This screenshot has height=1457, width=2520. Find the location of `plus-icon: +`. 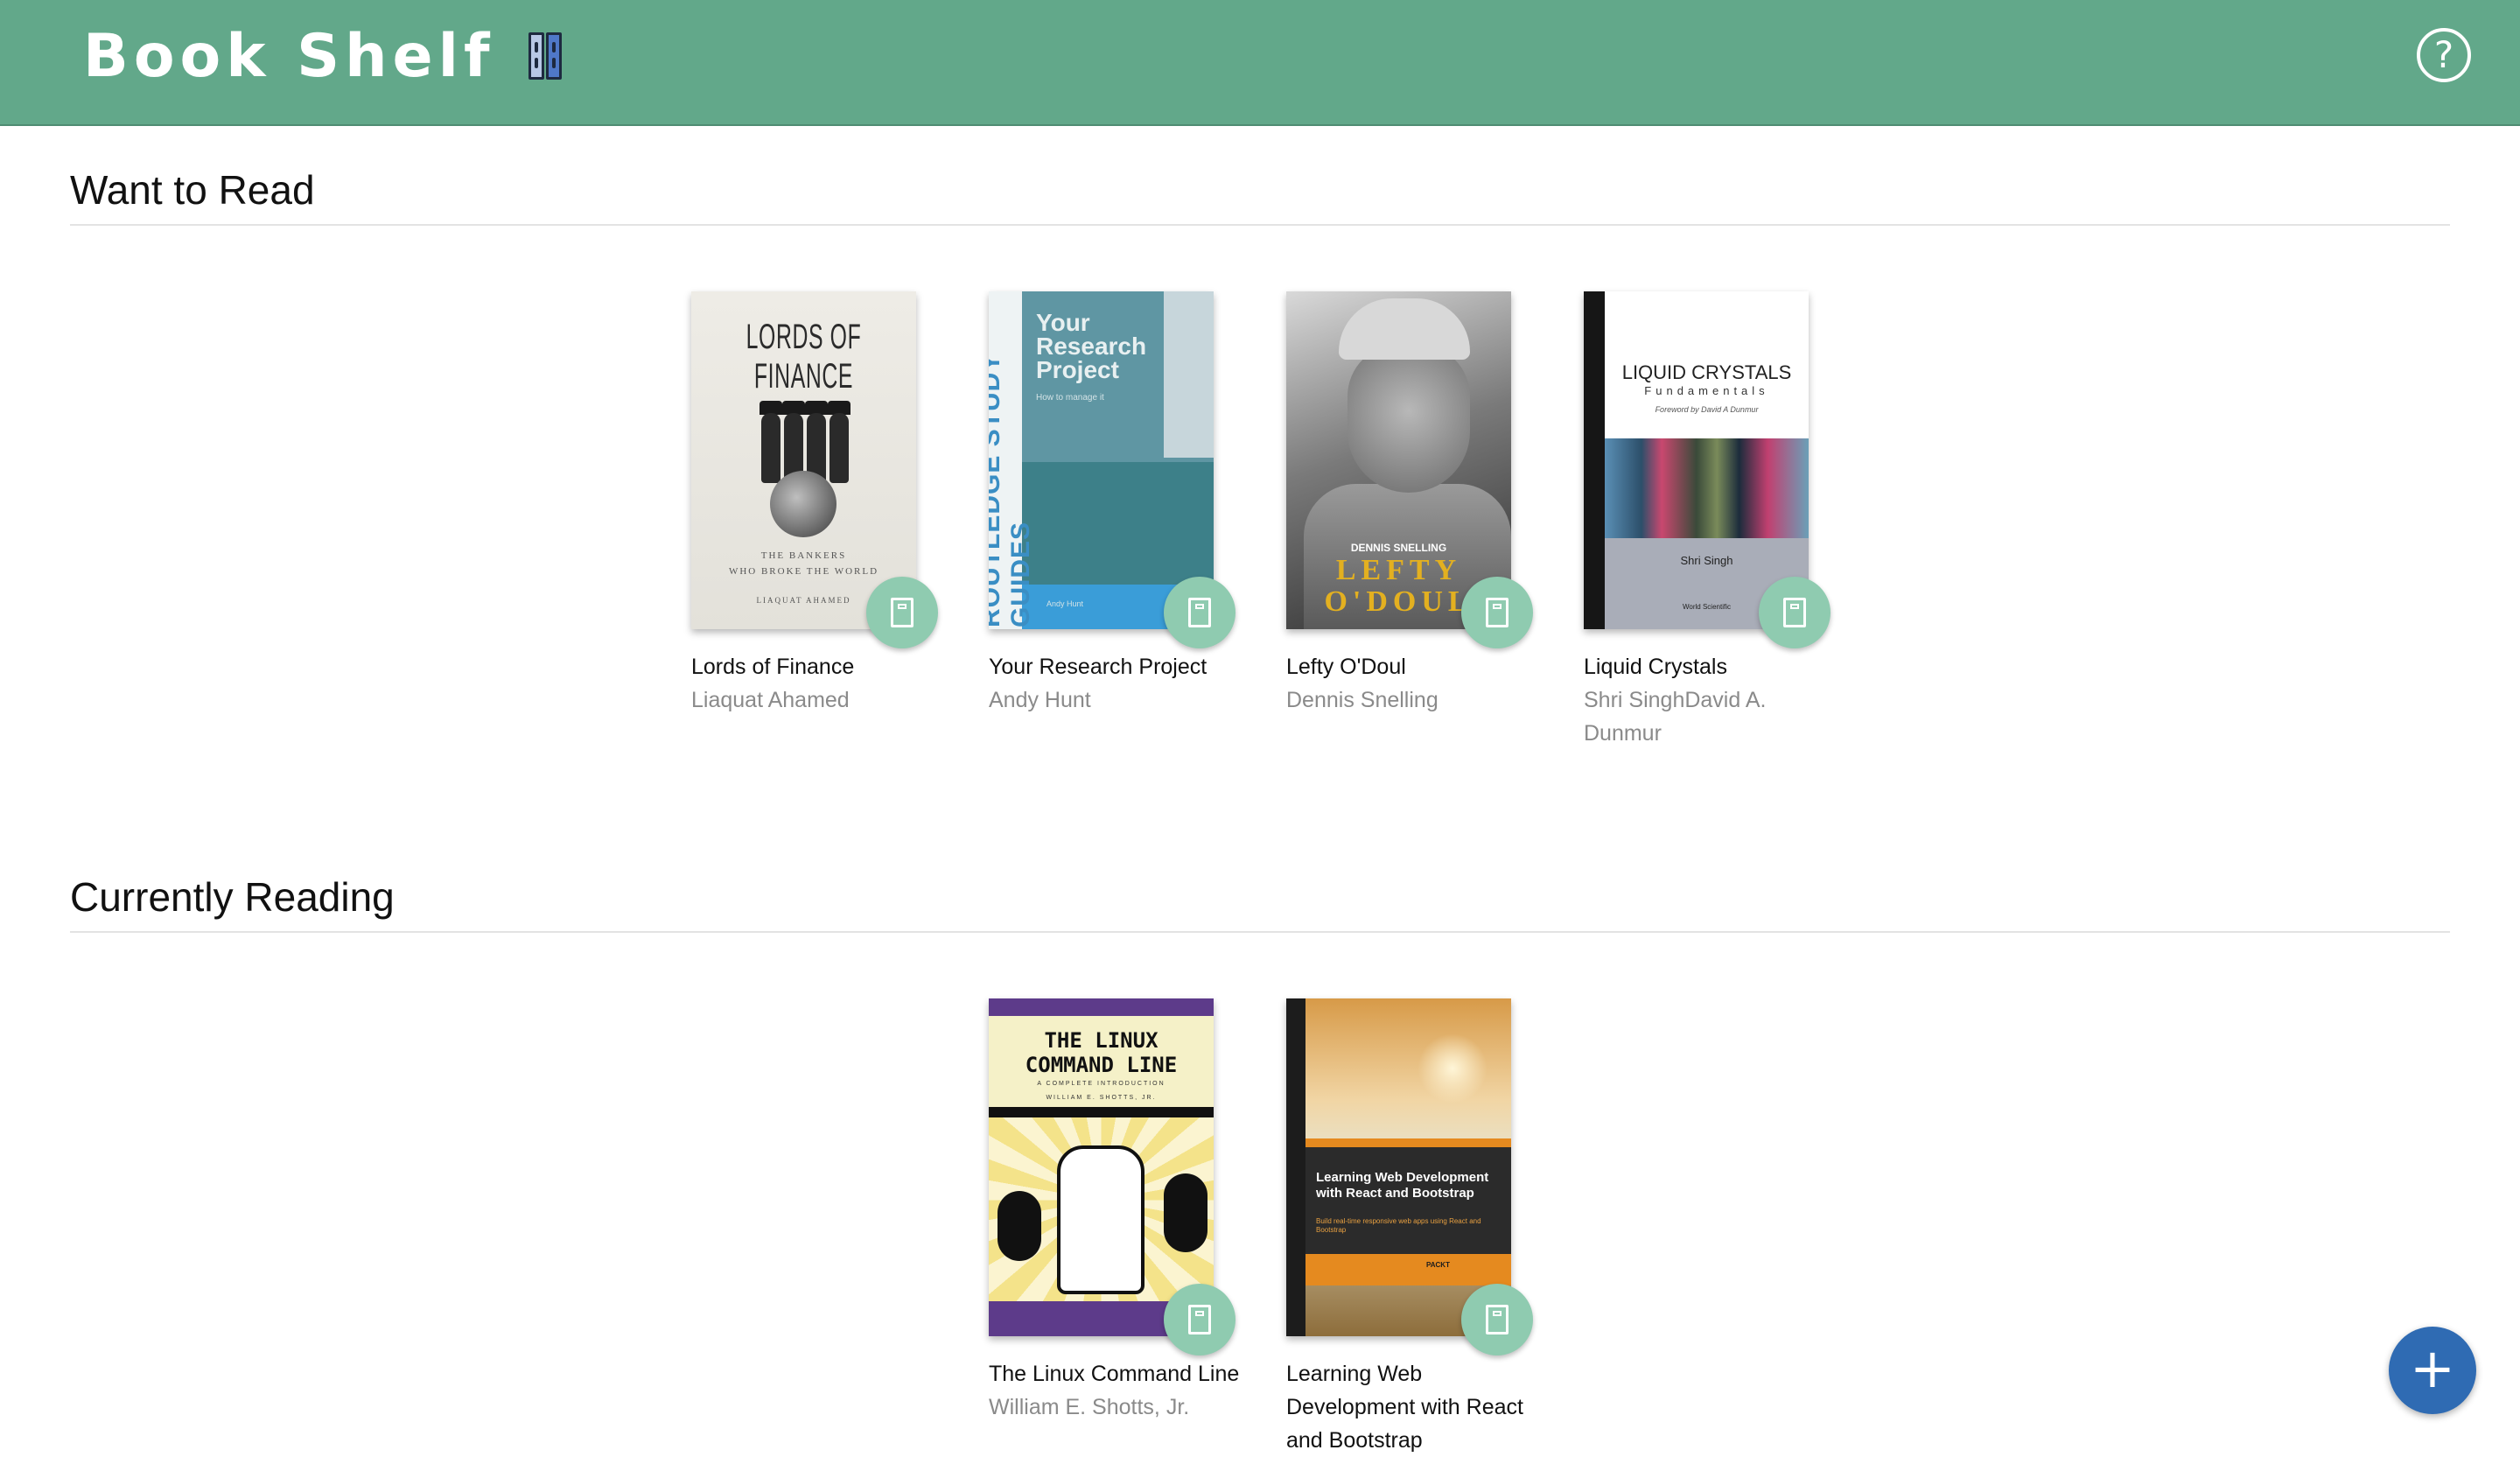

plus-icon: + is located at coordinates (2432, 1368).